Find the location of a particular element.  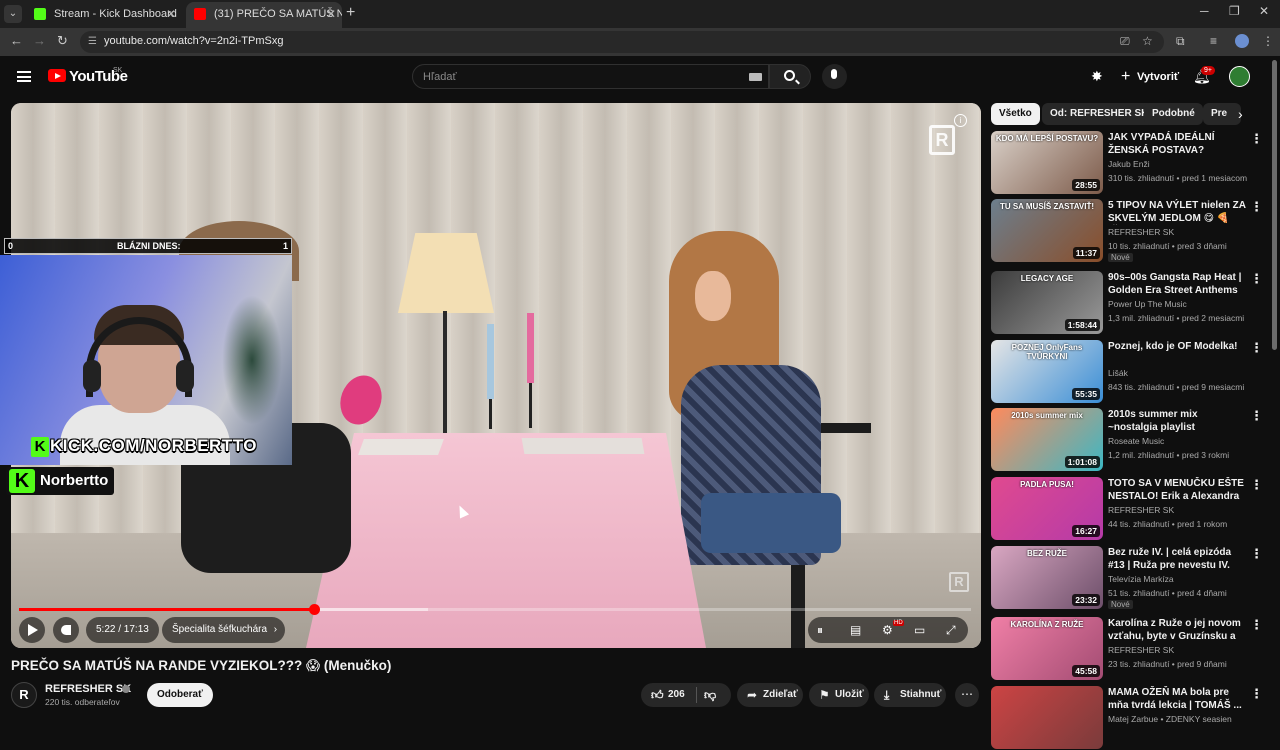

play-button is located at coordinates (32, 630).